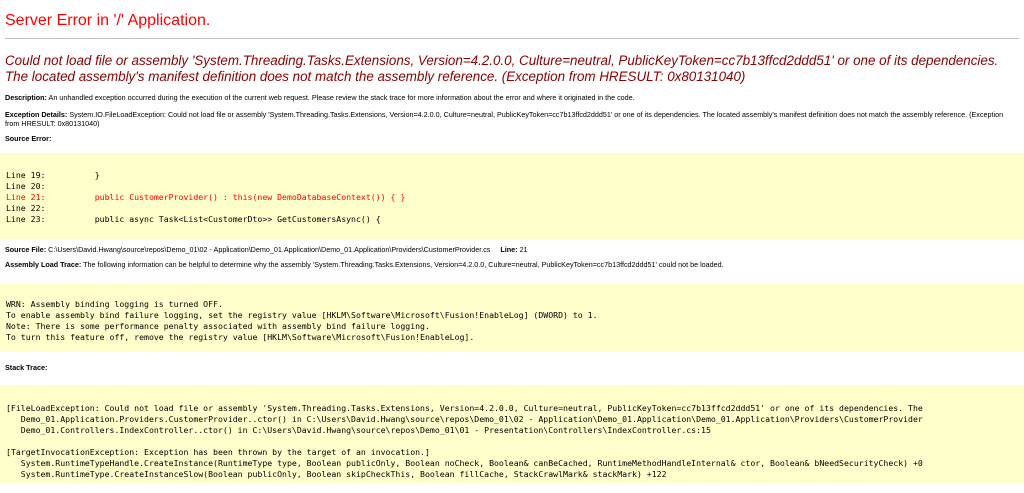  I want to click on code-line-number: Line 19:, so click(26, 175).